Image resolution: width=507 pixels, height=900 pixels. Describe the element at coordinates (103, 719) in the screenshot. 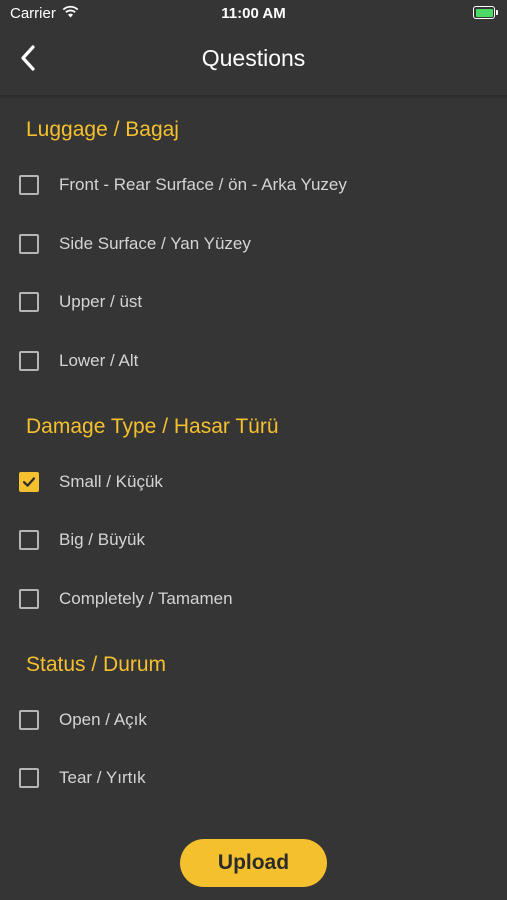

I see `option-label: Open / Açık` at that location.